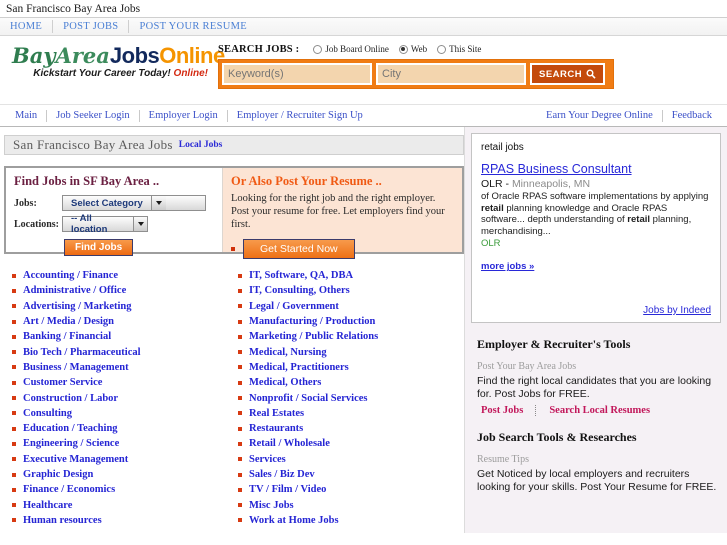  I want to click on category-label: Business / Management, so click(76, 367).